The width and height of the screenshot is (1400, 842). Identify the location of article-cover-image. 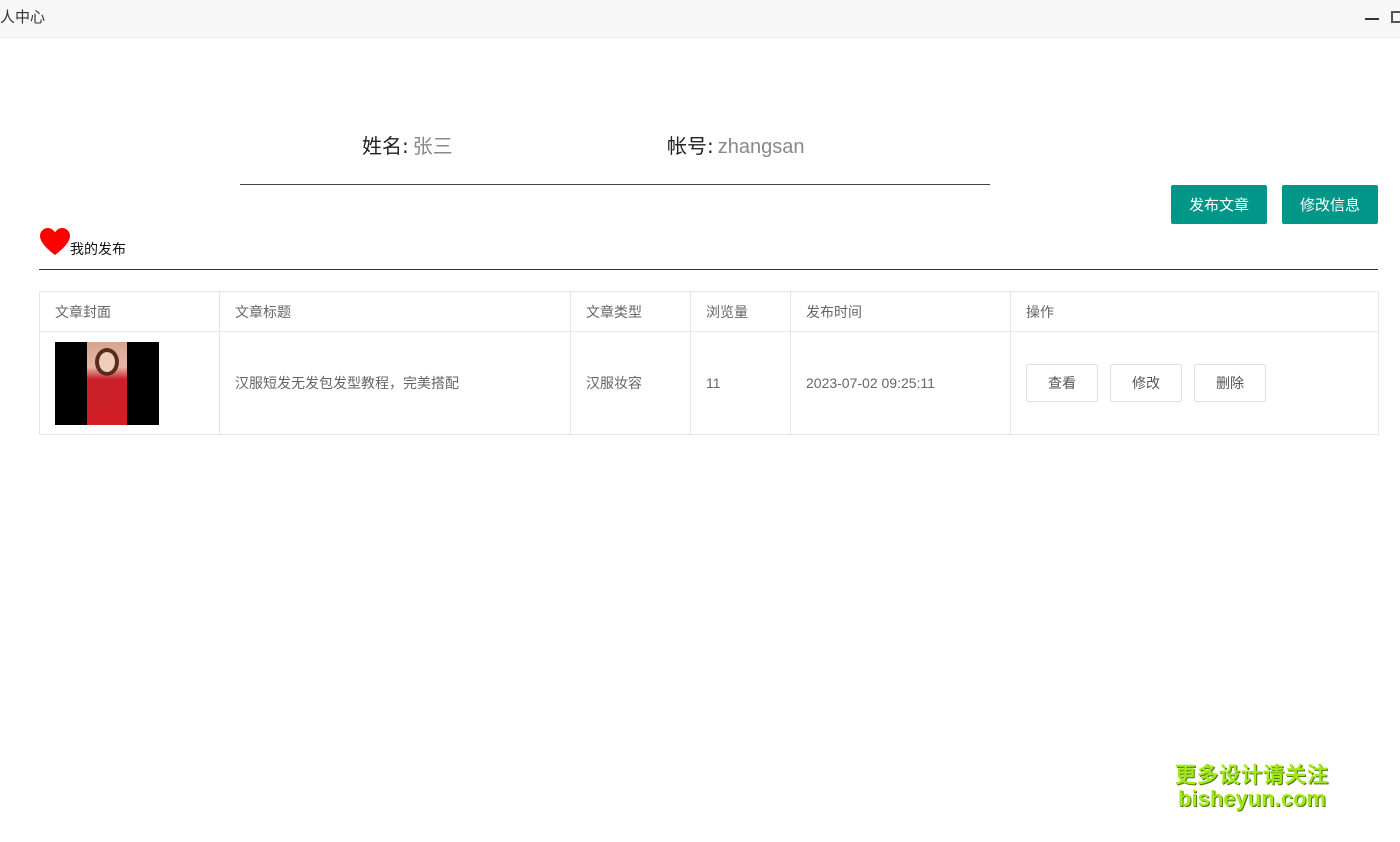
(107, 383).